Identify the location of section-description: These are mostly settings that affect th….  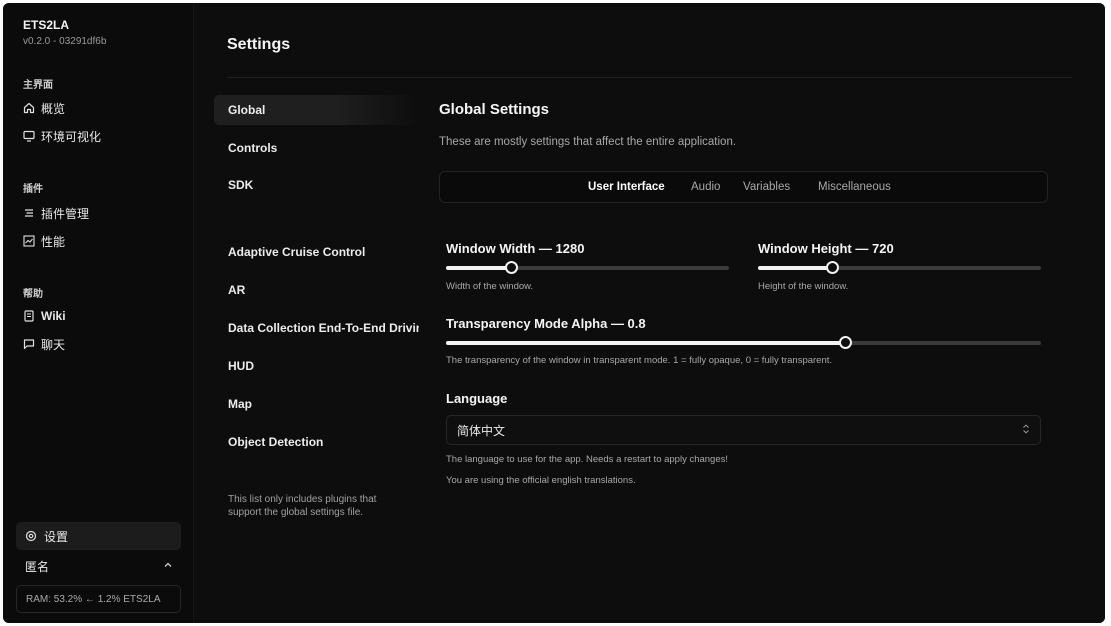
(588, 142).